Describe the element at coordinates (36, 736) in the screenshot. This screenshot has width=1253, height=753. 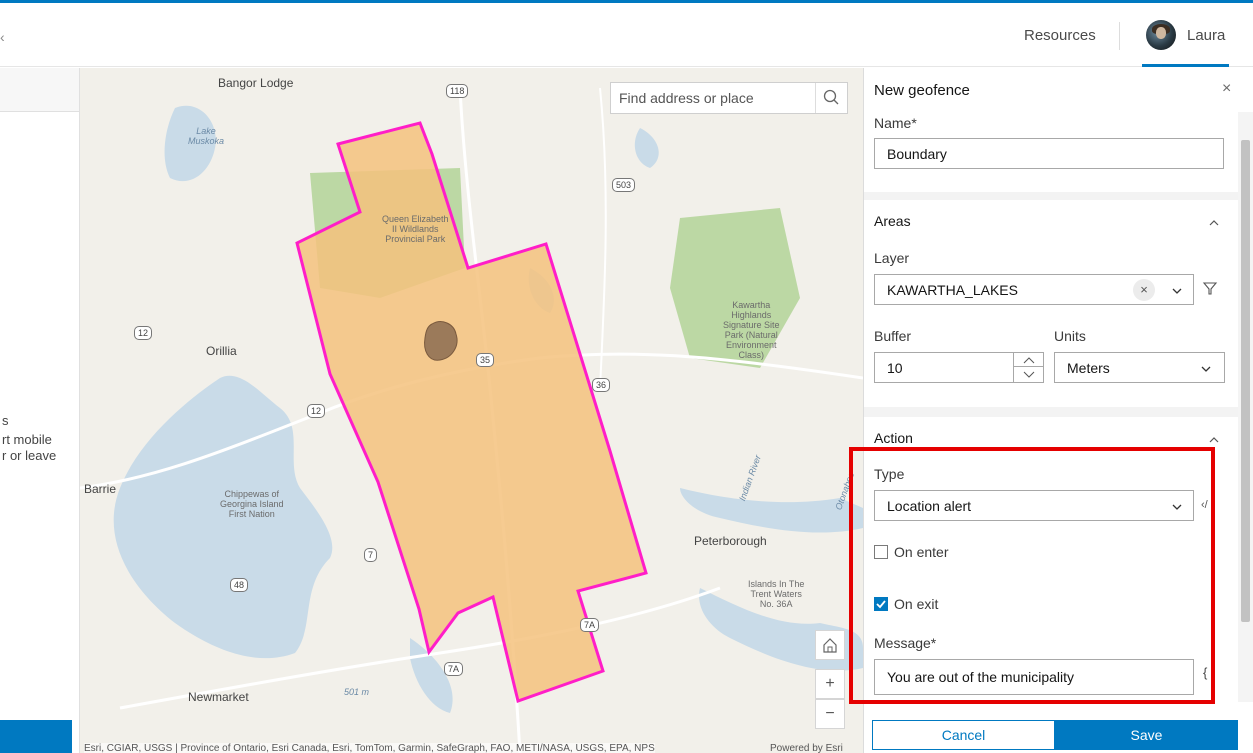
I see `left-panel-button` at that location.